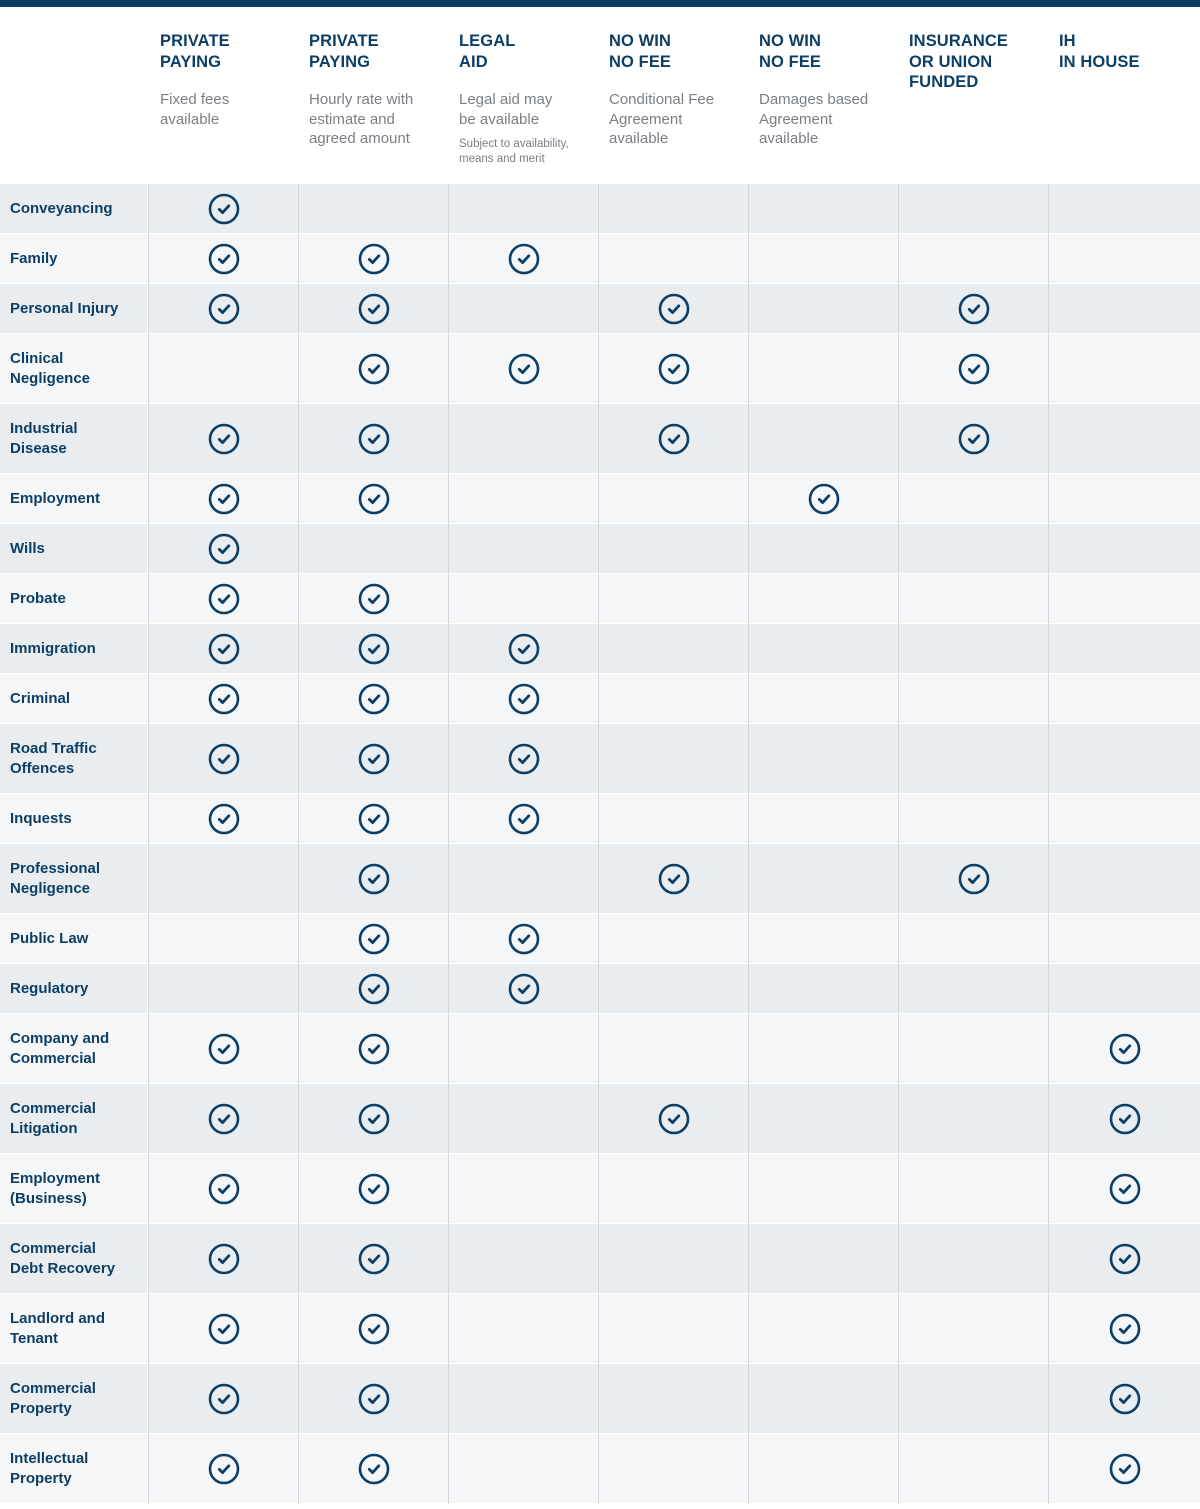 This screenshot has height=1509, width=1200. What do you see at coordinates (600, 439) in the screenshot?
I see `table-row: Industrial Disease` at bounding box center [600, 439].